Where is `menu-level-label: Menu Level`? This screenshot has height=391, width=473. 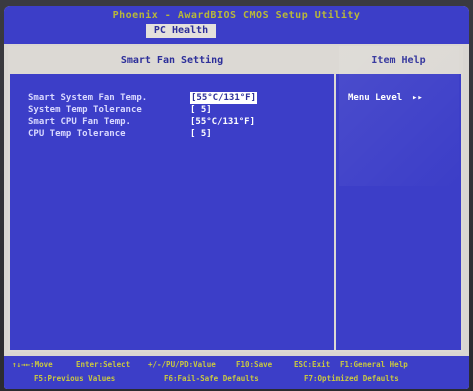 menu-level-label: Menu Level is located at coordinates (375, 98).